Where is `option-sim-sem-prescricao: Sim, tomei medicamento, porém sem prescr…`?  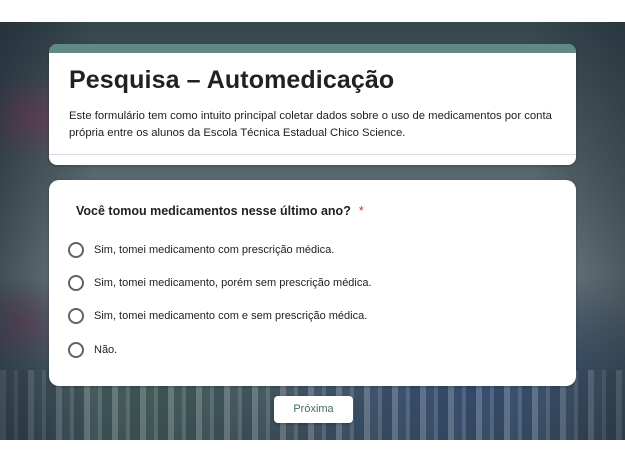
option-sim-sem-prescricao: Sim, tomei medicamento, porém sem prescr… is located at coordinates (220, 283).